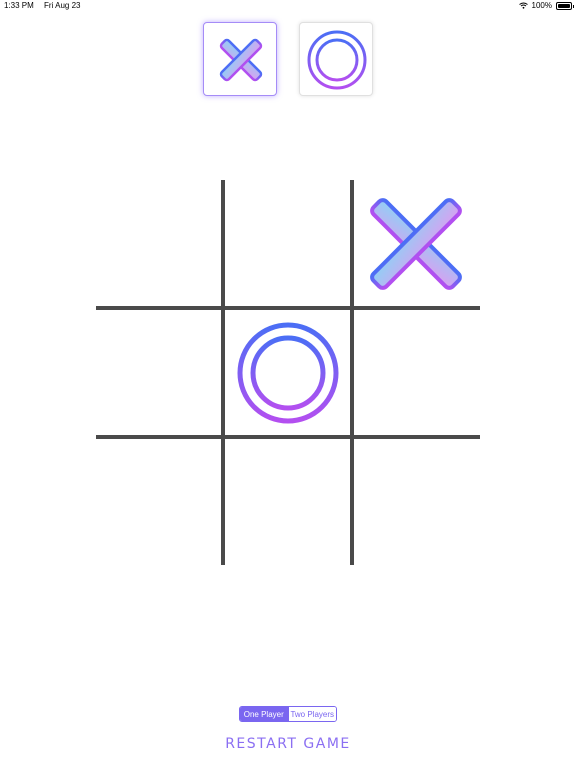  I want to click on status-time: 1:33 PM, so click(19, 5).